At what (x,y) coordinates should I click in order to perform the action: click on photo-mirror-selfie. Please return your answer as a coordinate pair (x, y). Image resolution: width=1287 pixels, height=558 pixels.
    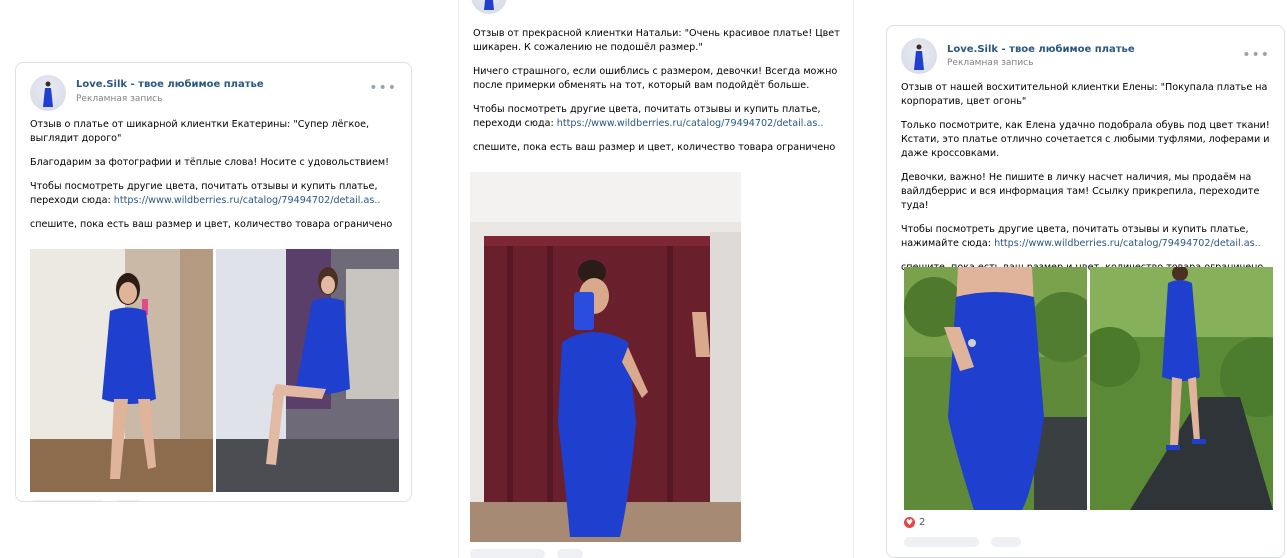
    Looking at the image, I should click on (121, 370).